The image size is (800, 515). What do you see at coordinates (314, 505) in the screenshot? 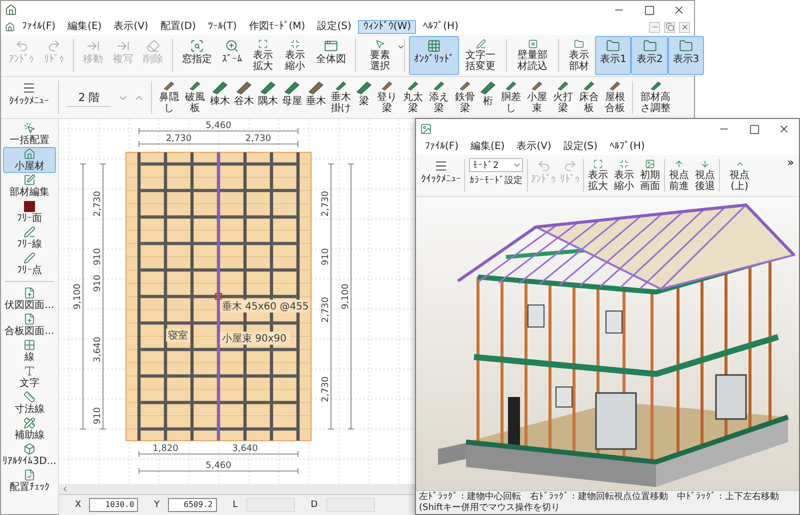
I see `coordinate-label: D` at bounding box center [314, 505].